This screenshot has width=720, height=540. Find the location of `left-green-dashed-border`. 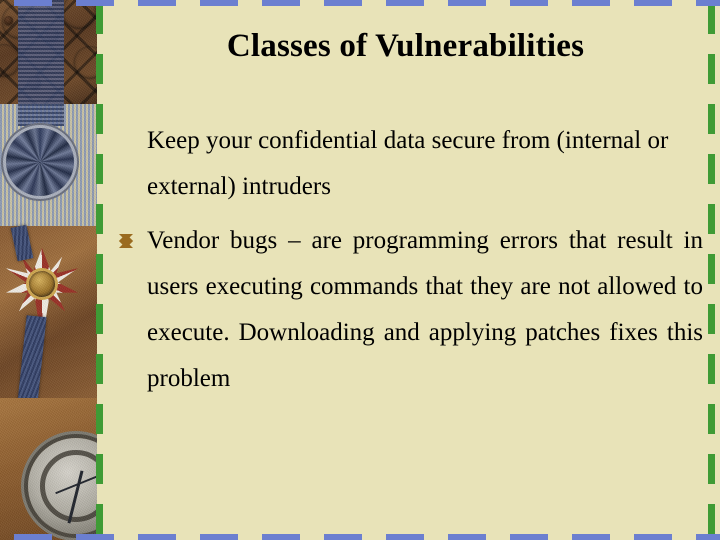

left-green-dashed-border is located at coordinates (99, 270).